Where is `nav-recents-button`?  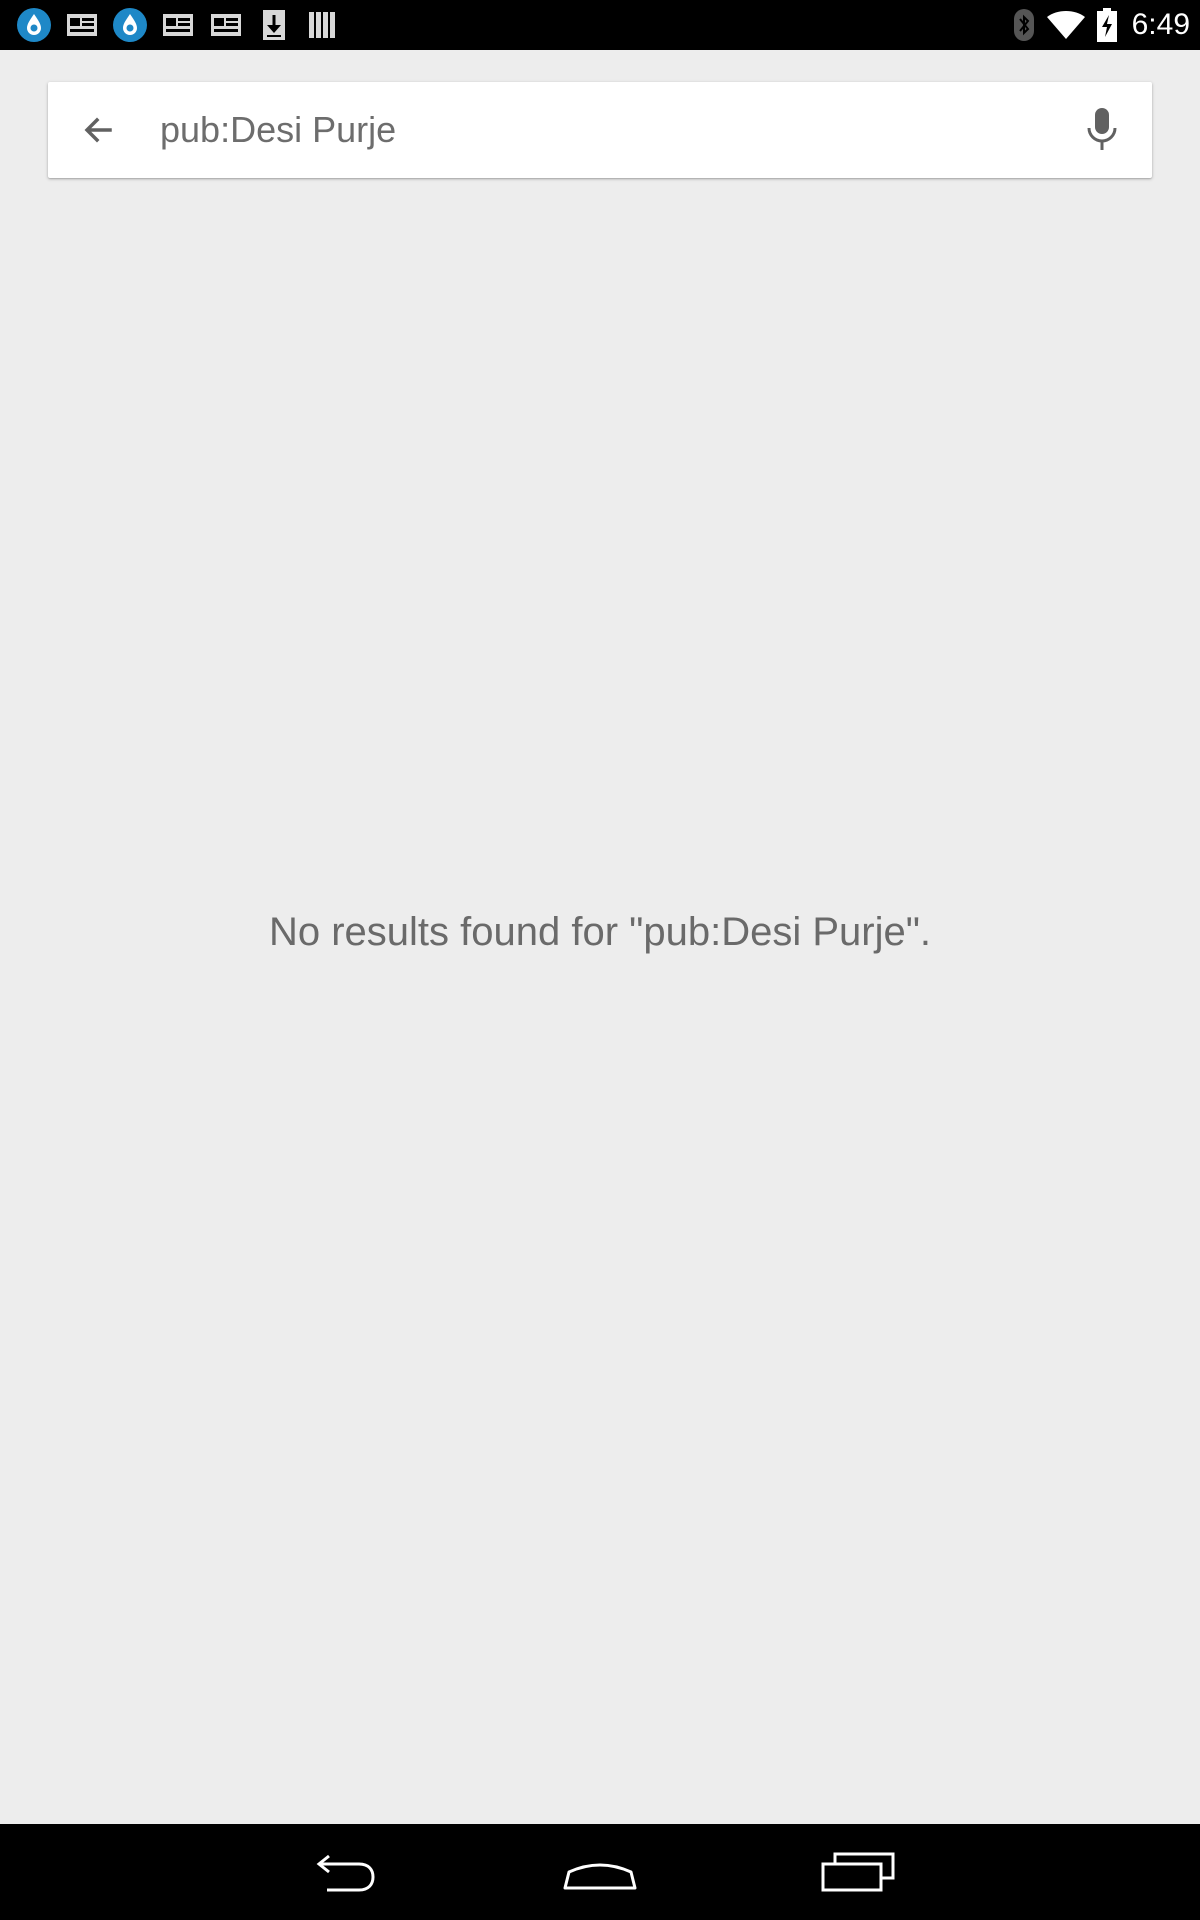 nav-recents-button is located at coordinates (858, 1872).